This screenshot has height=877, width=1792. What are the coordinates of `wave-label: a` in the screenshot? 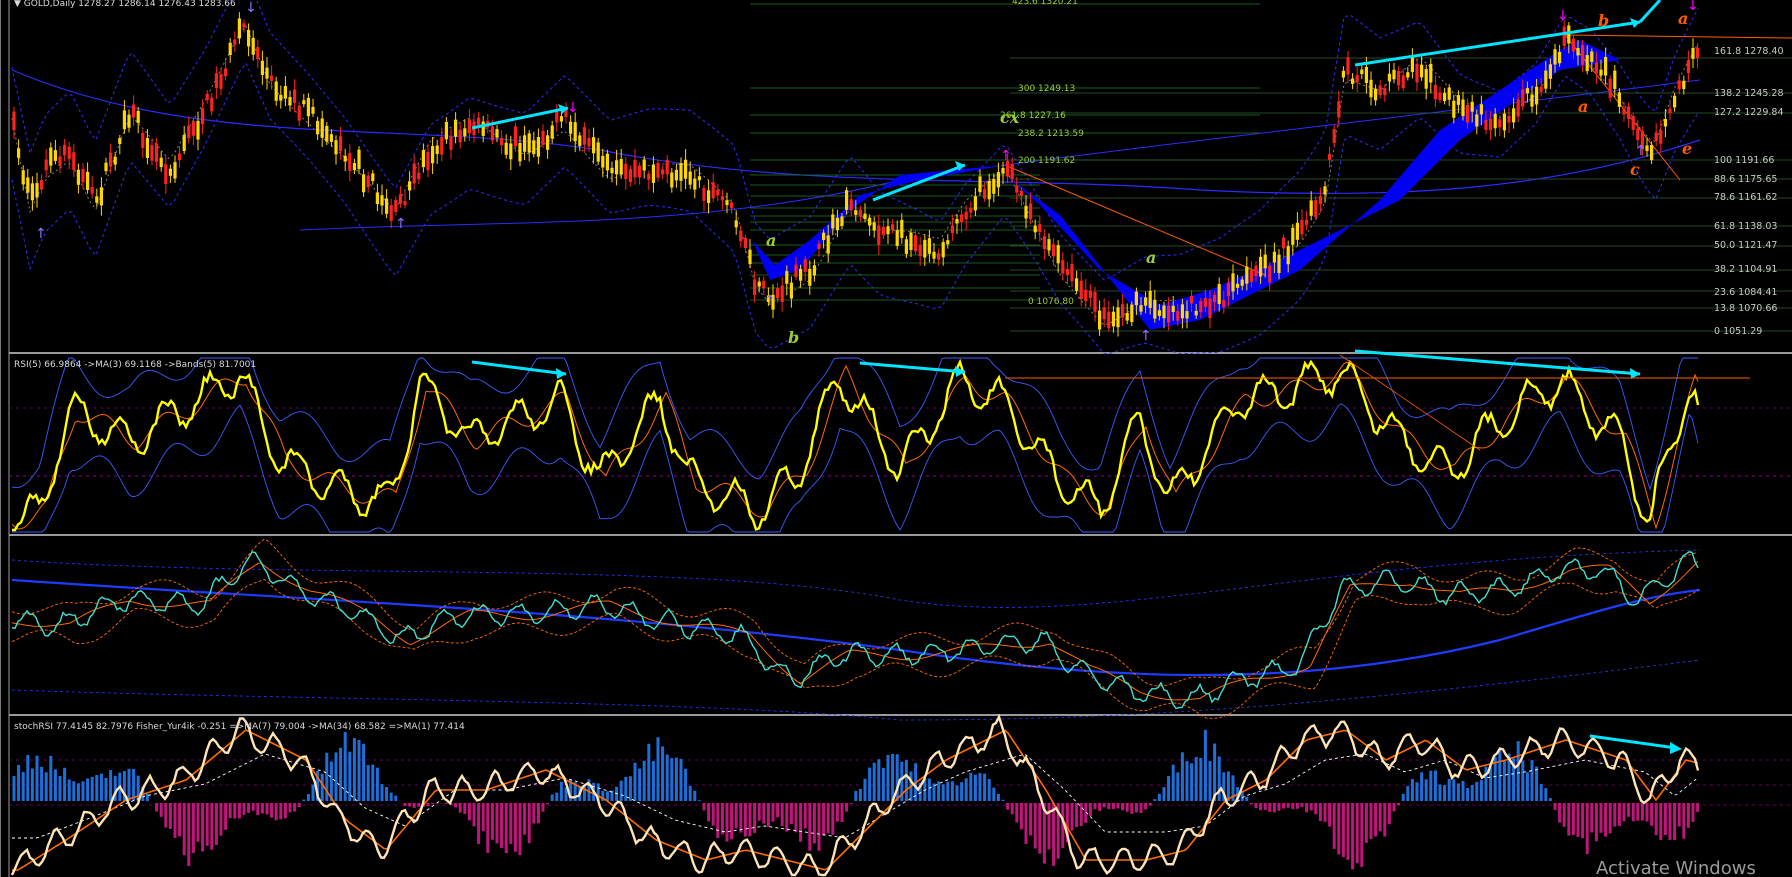 It's located at (1151, 257).